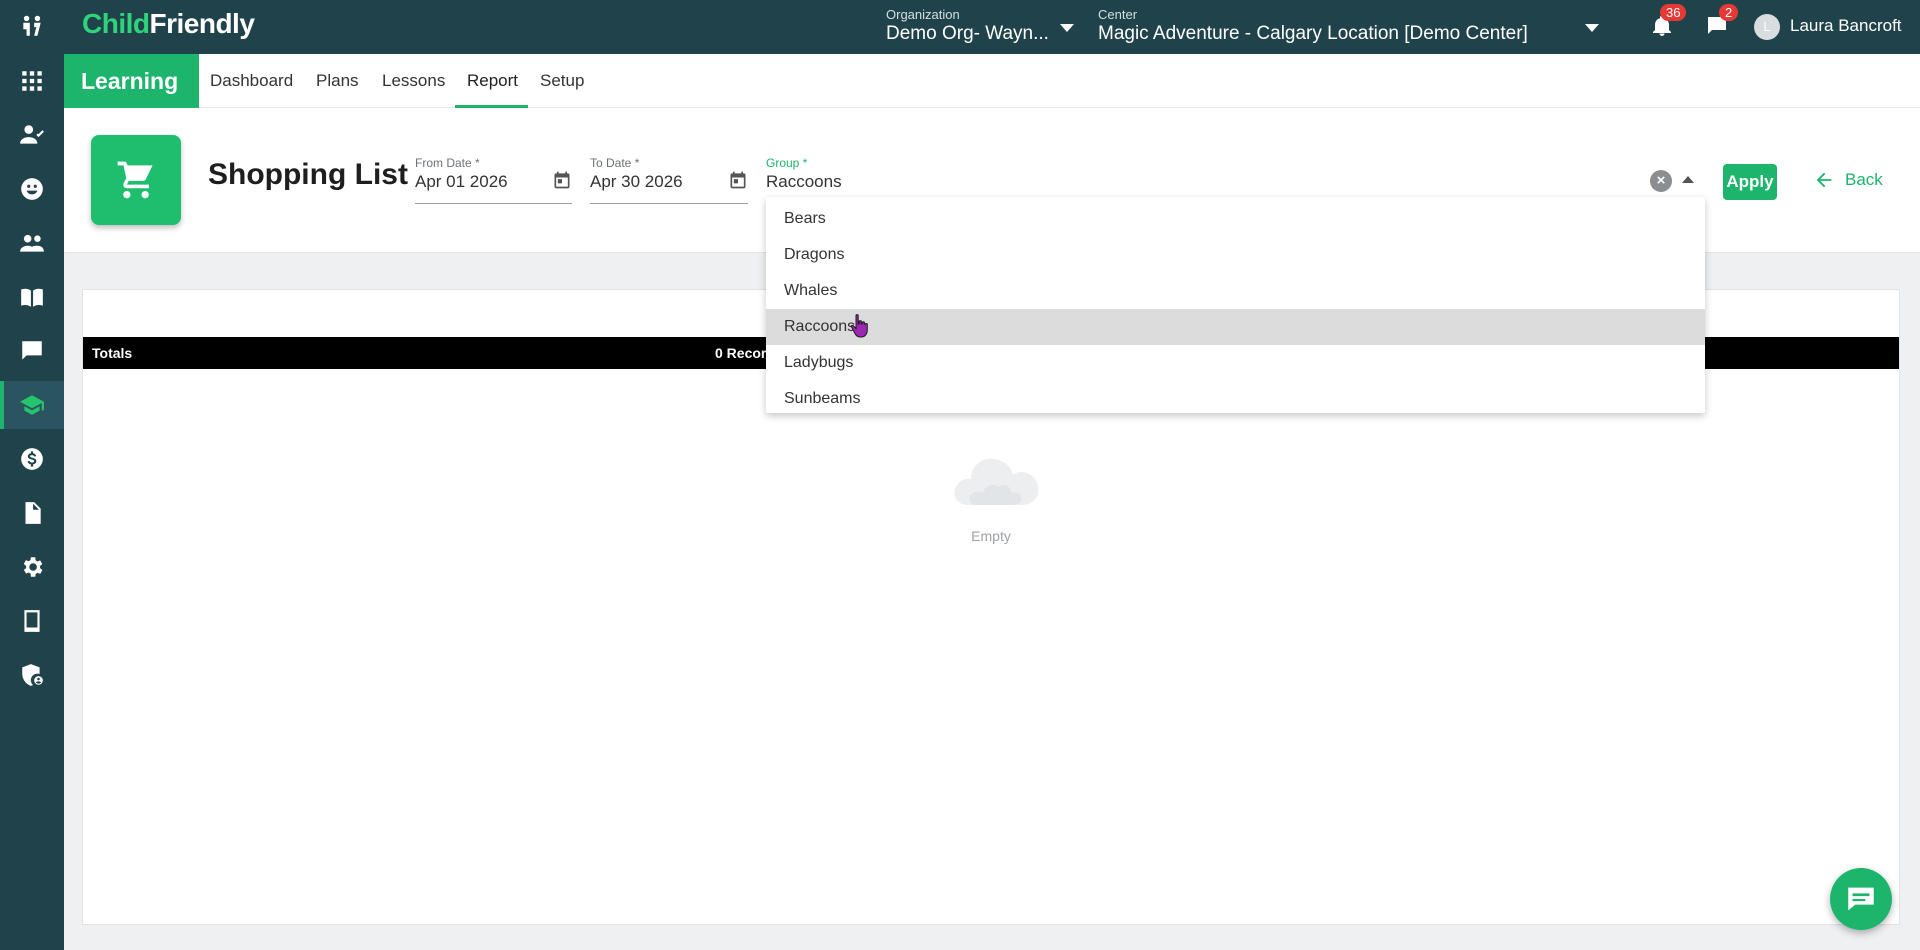 This screenshot has height=950, width=1920. I want to click on left-nav-rail, so click(32, 475).